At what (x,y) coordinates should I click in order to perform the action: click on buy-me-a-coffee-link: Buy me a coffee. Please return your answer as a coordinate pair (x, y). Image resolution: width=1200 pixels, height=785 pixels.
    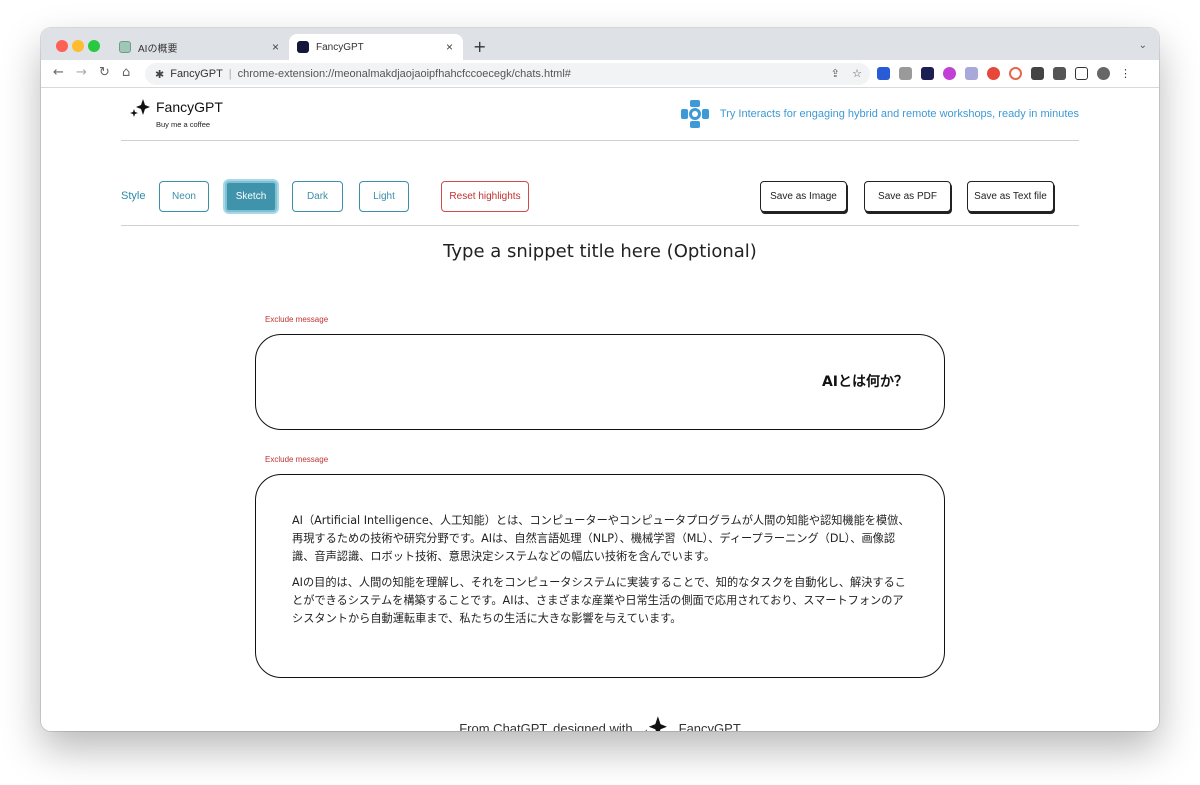
    Looking at the image, I should click on (183, 124).